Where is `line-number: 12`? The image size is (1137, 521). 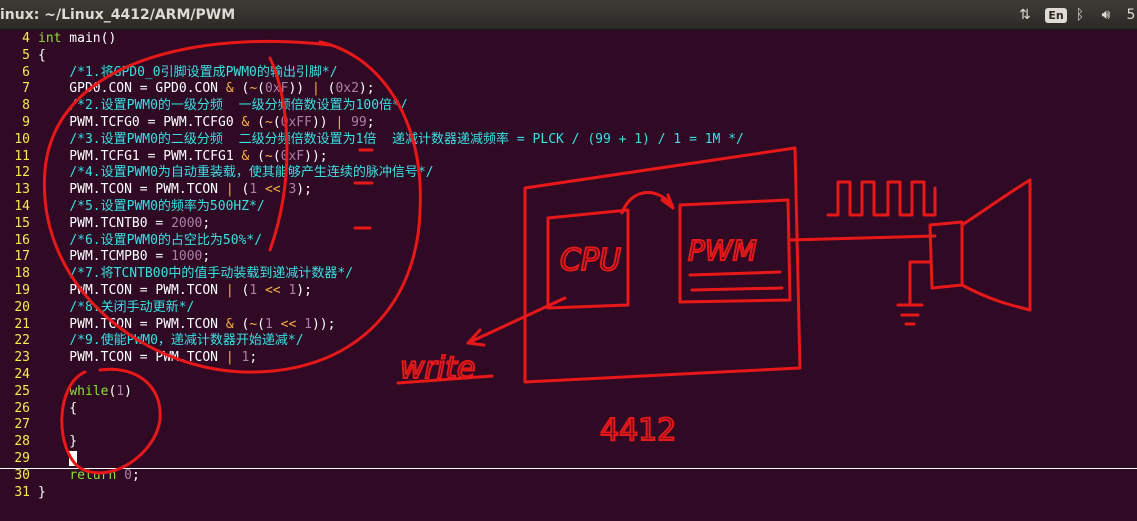 line-number: 12 is located at coordinates (22, 173).